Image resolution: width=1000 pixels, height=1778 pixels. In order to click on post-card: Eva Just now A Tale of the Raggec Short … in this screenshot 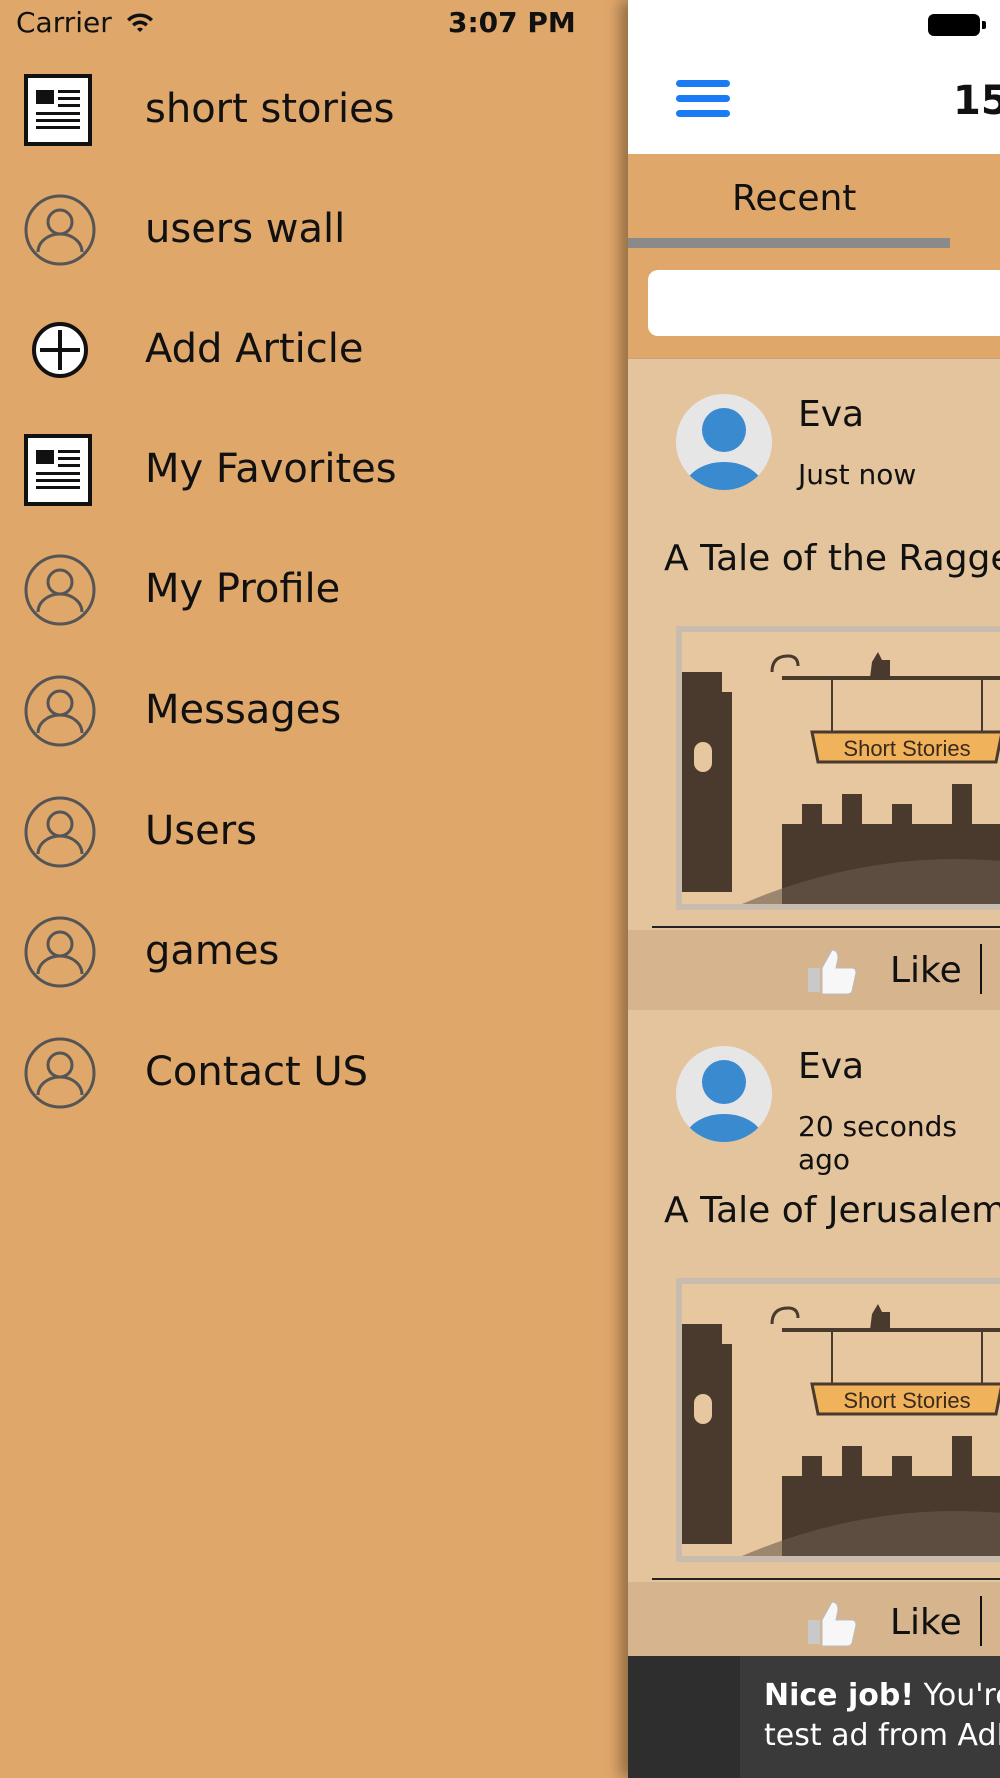, I will do `click(814, 686)`.